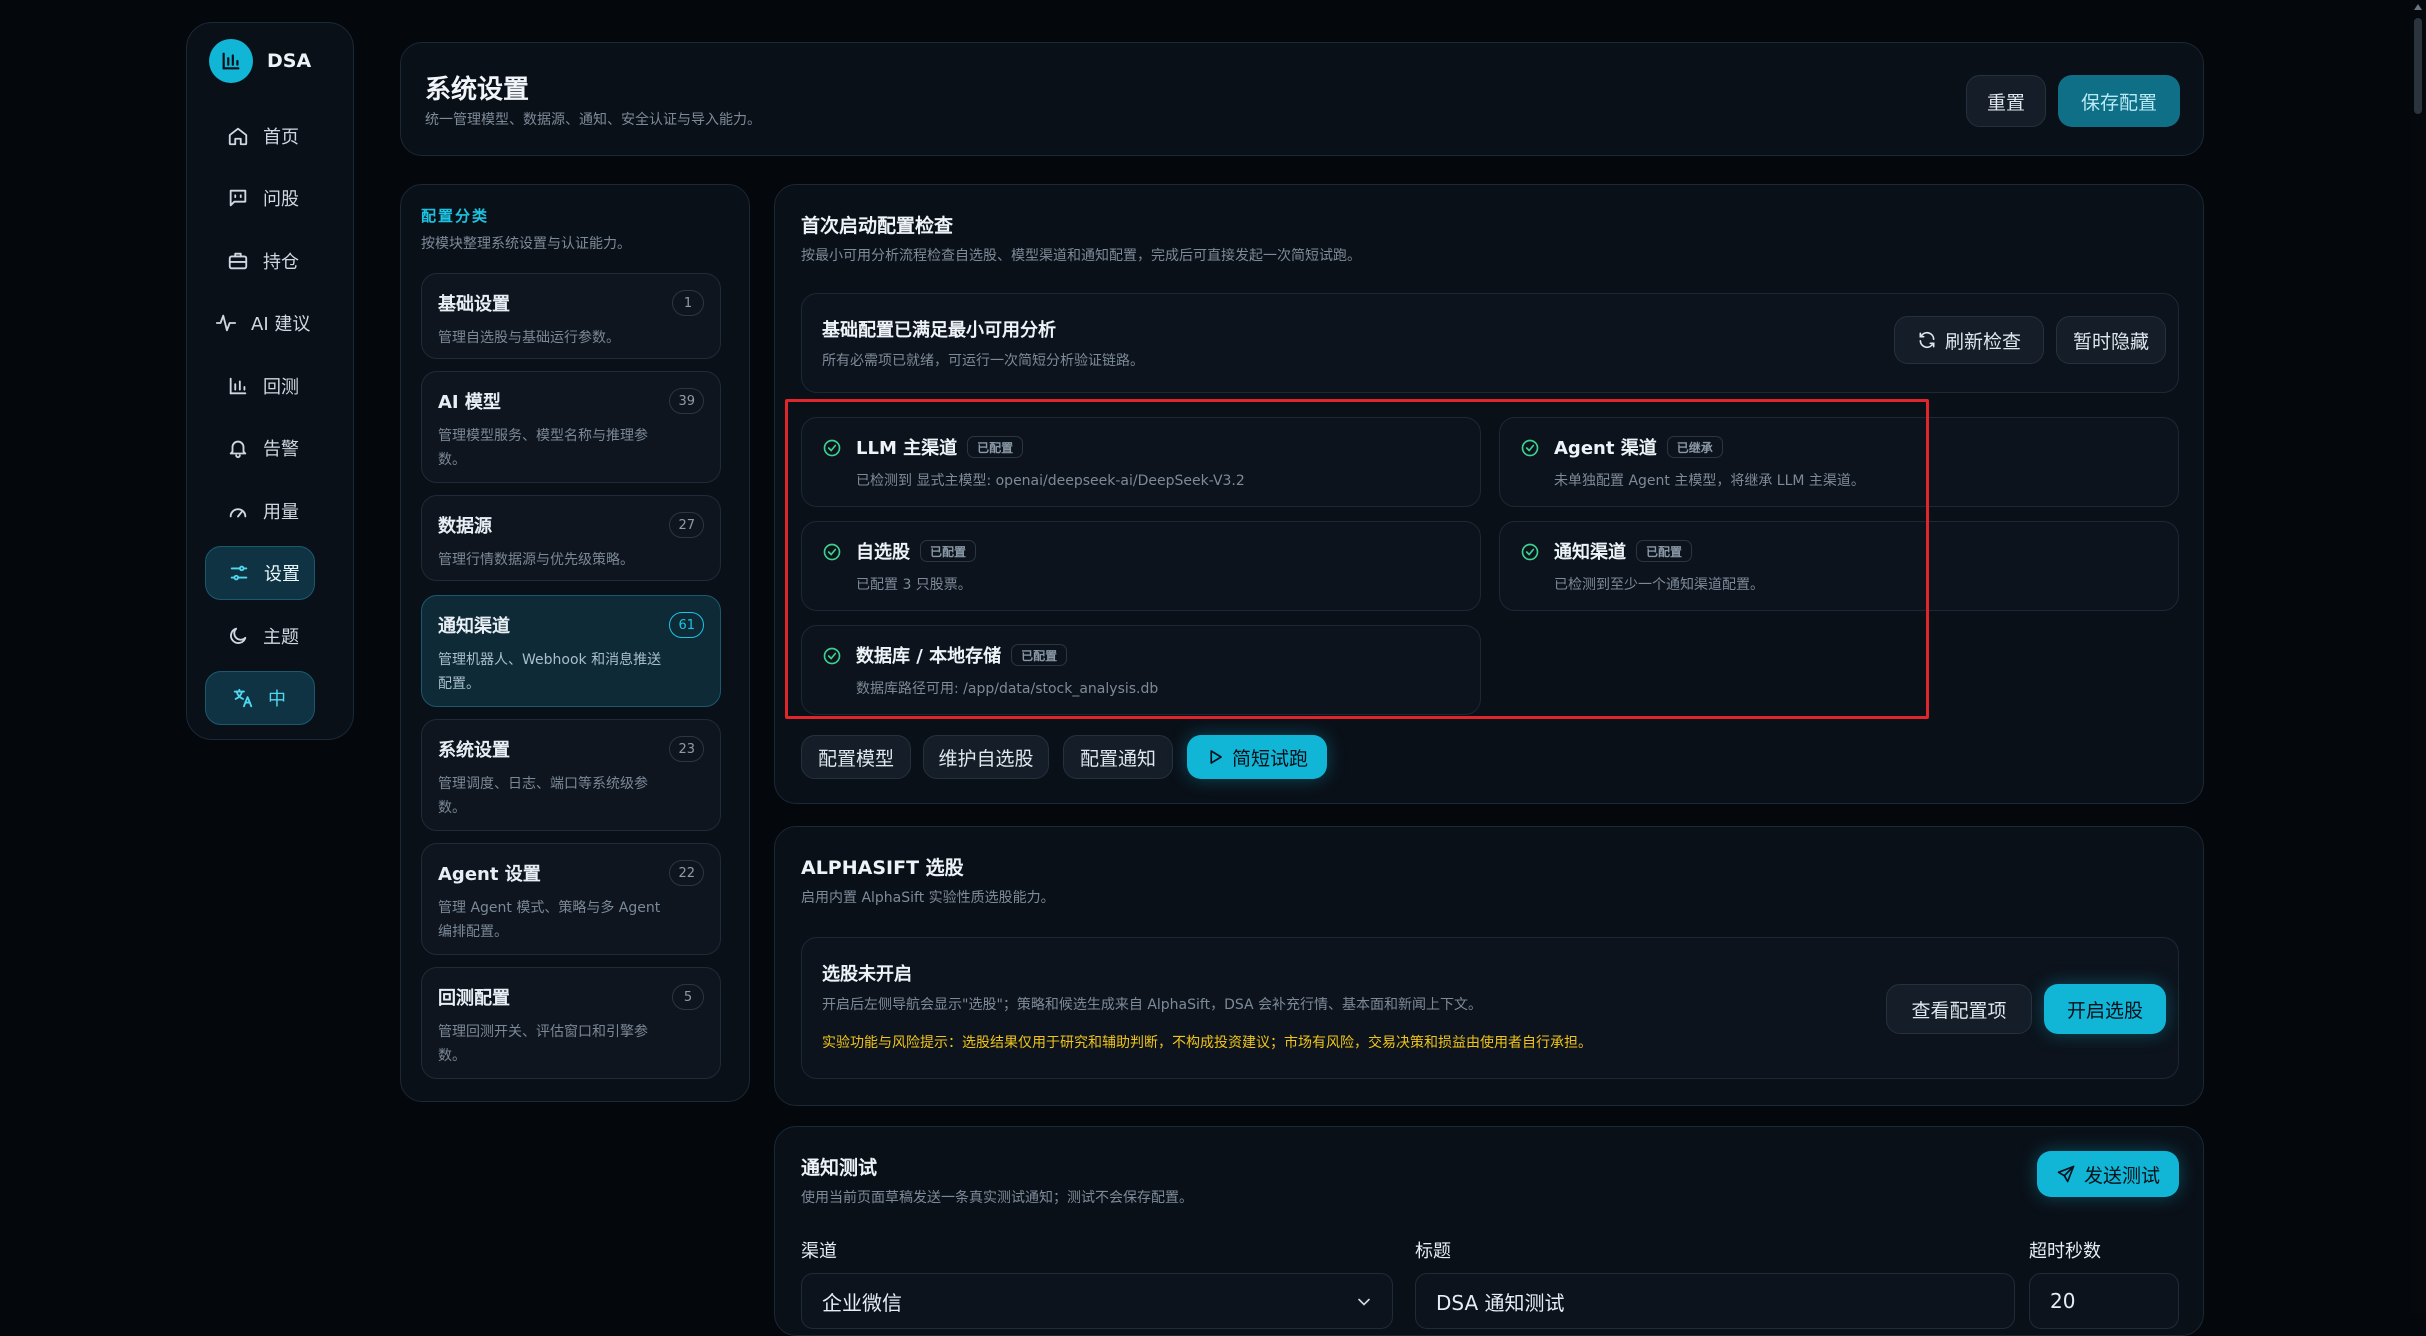 The width and height of the screenshot is (2426, 1336). I want to click on bell-icon, so click(238, 449).